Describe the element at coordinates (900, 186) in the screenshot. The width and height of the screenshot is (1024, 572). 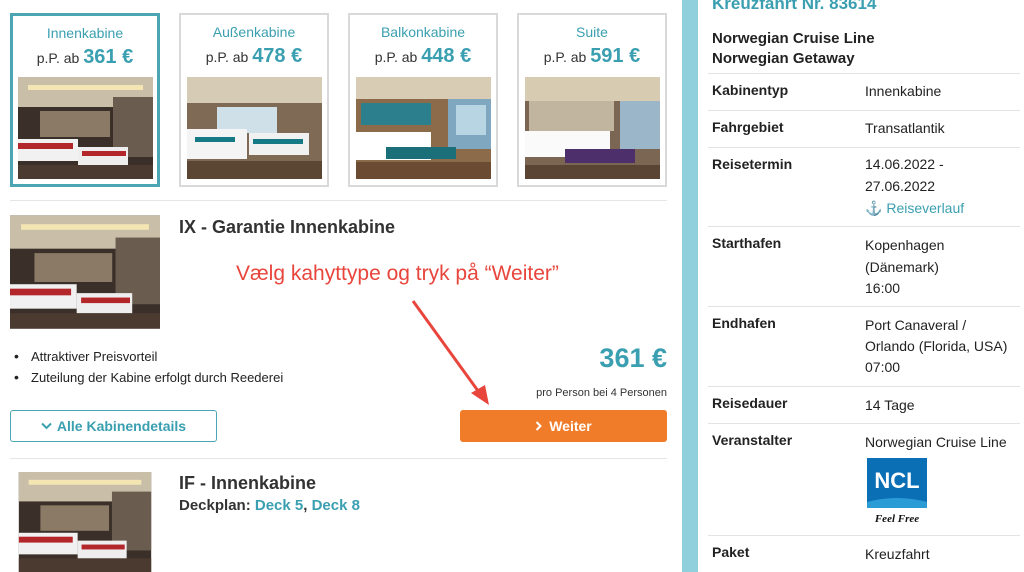
I see `info-value: 27.06.2022` at that location.